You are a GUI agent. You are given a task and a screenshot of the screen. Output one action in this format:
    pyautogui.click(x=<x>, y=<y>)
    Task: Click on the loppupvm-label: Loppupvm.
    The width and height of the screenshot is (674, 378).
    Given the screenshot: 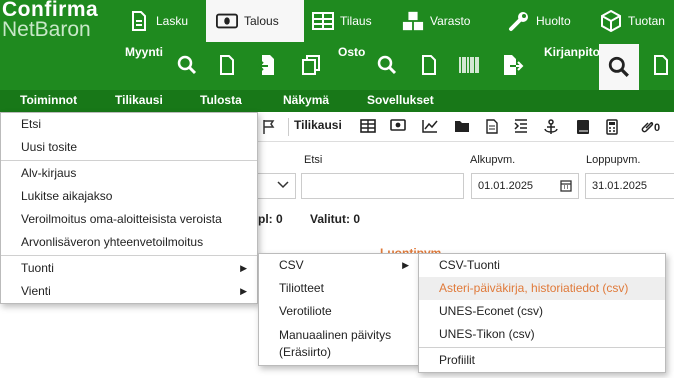 What is the action you would take?
    pyautogui.click(x=613, y=160)
    